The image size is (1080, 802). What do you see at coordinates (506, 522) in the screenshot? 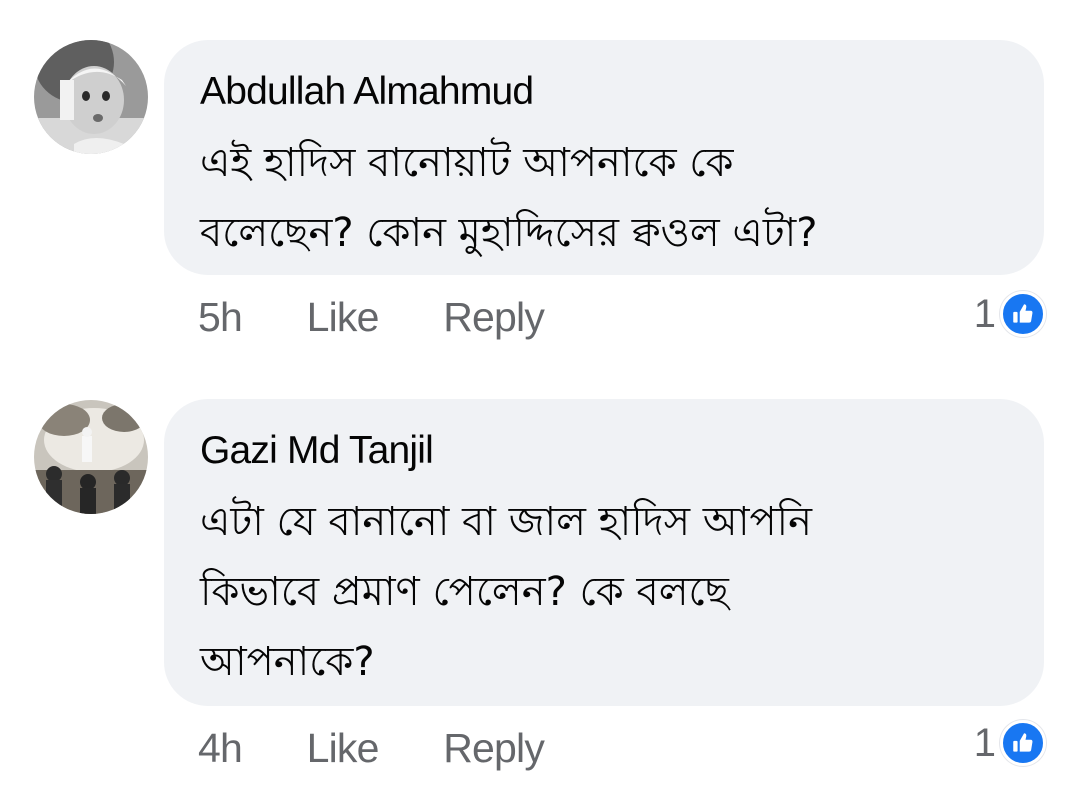
I see `comment-text-line: এটা যে বানানো বা জাল হাদিস আপনি` at bounding box center [506, 522].